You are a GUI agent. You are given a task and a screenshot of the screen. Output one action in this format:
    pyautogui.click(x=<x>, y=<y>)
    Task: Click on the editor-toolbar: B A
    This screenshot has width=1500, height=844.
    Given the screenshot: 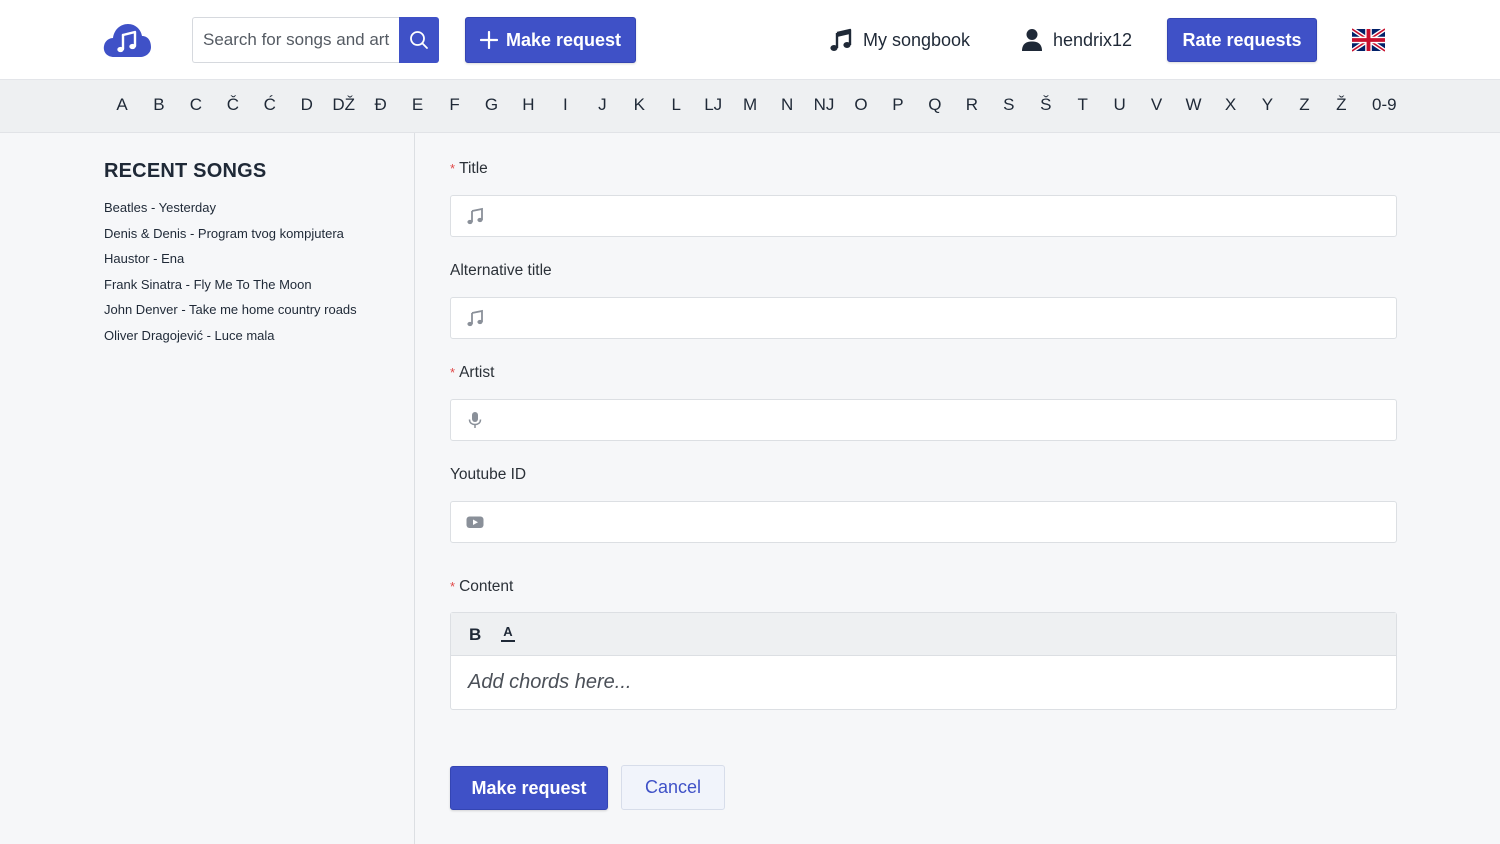 What is the action you would take?
    pyautogui.click(x=923, y=634)
    